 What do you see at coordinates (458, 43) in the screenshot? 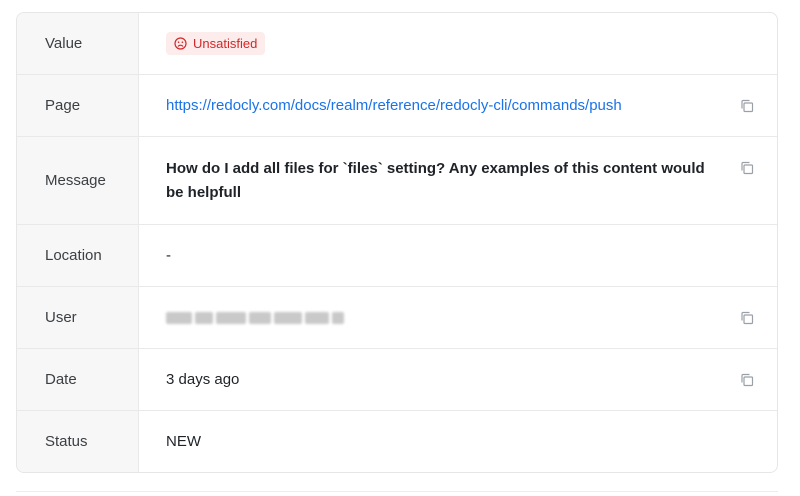
I see `row-value-cell: Unsatisfied` at bounding box center [458, 43].